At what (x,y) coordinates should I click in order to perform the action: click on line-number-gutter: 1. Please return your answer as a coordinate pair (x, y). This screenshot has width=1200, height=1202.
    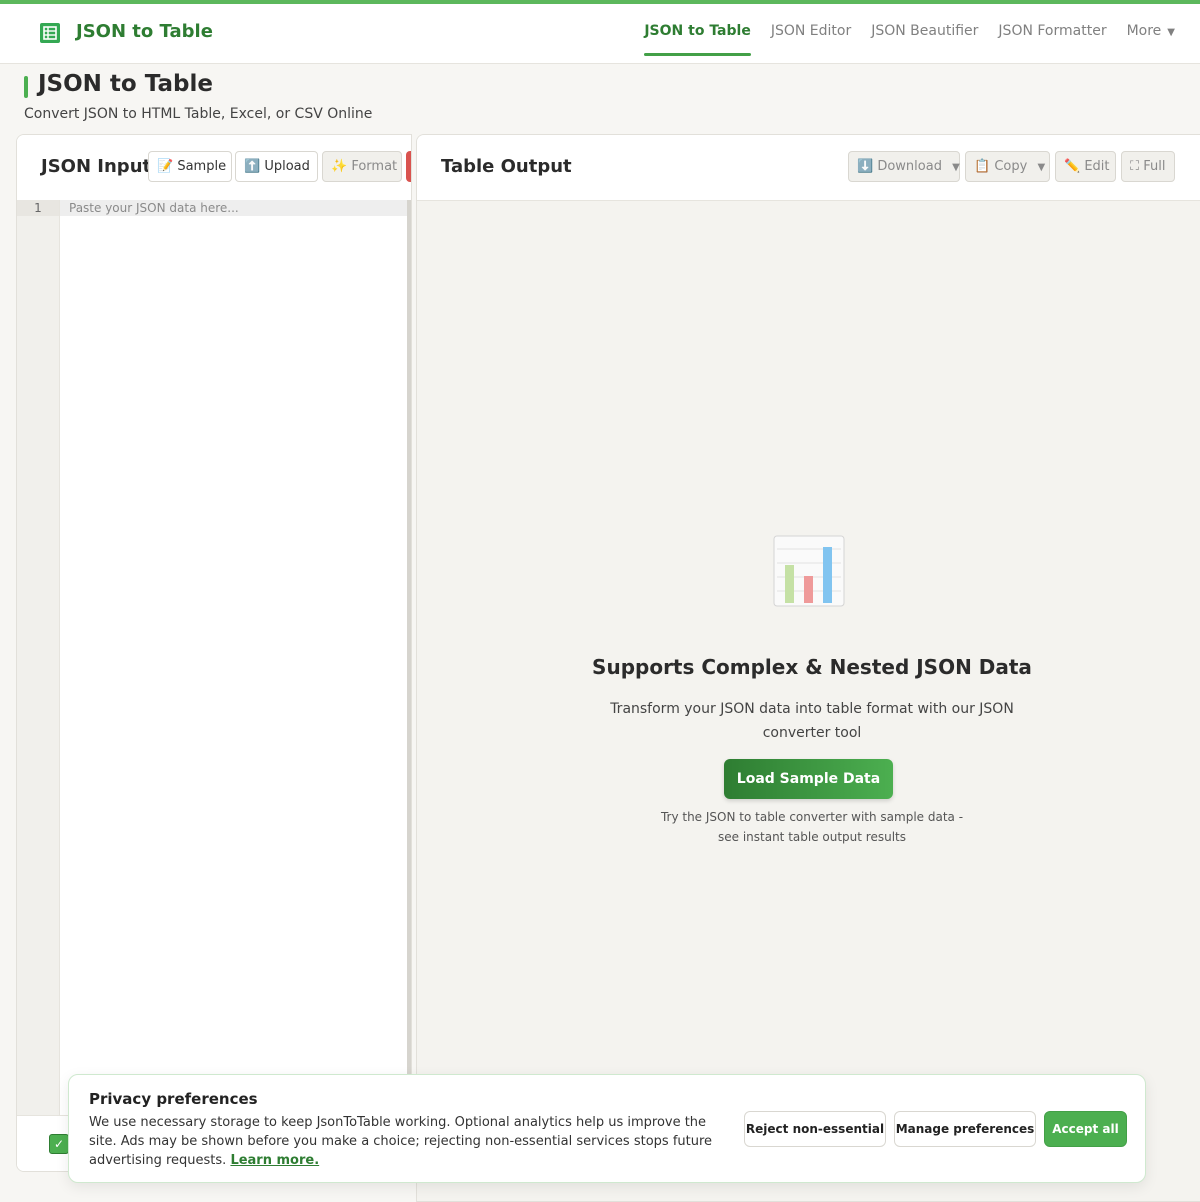
    Looking at the image, I should click on (38, 658).